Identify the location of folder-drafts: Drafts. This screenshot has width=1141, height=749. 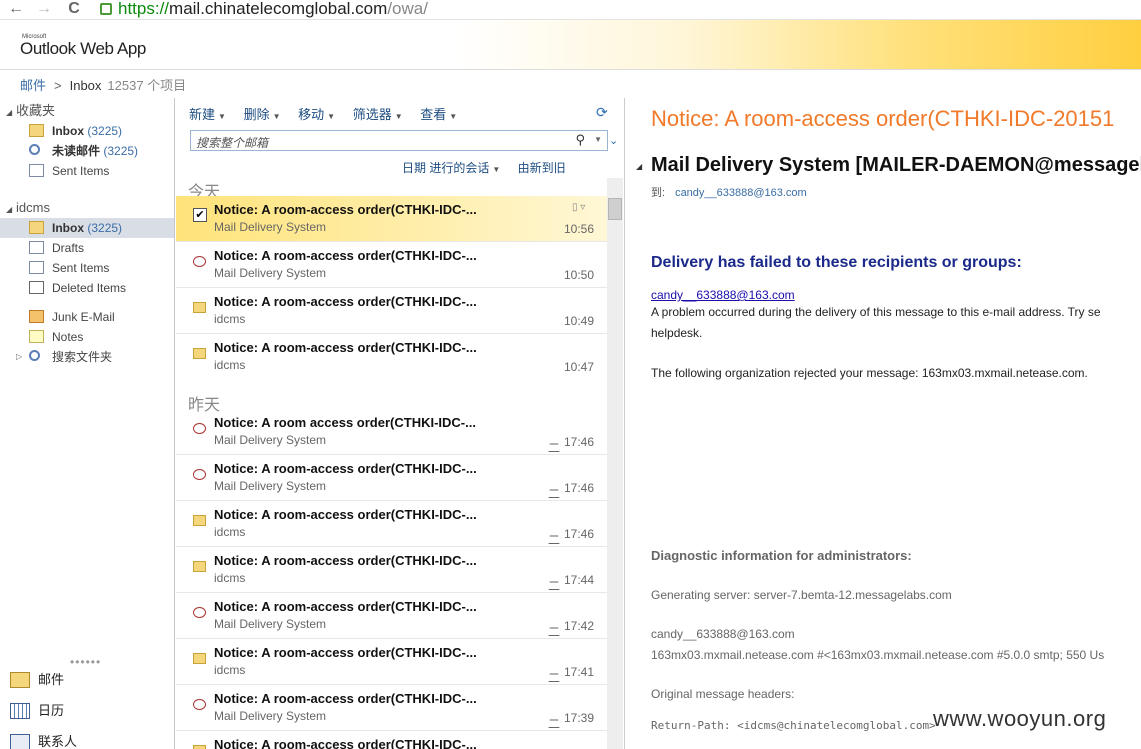
(87, 248).